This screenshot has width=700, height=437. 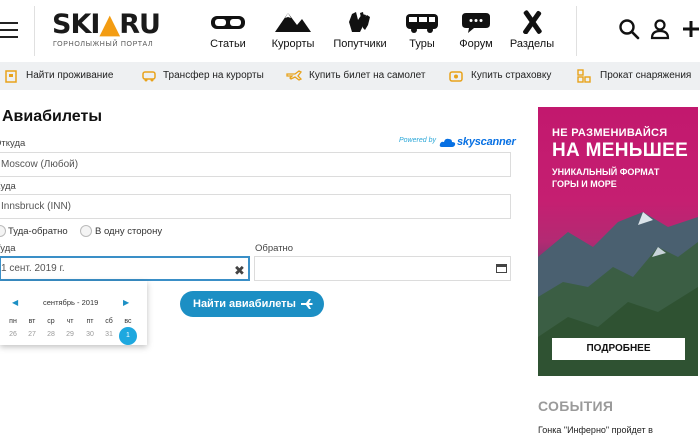 I want to click on nav-sections-label: Разделы, so click(x=532, y=44).